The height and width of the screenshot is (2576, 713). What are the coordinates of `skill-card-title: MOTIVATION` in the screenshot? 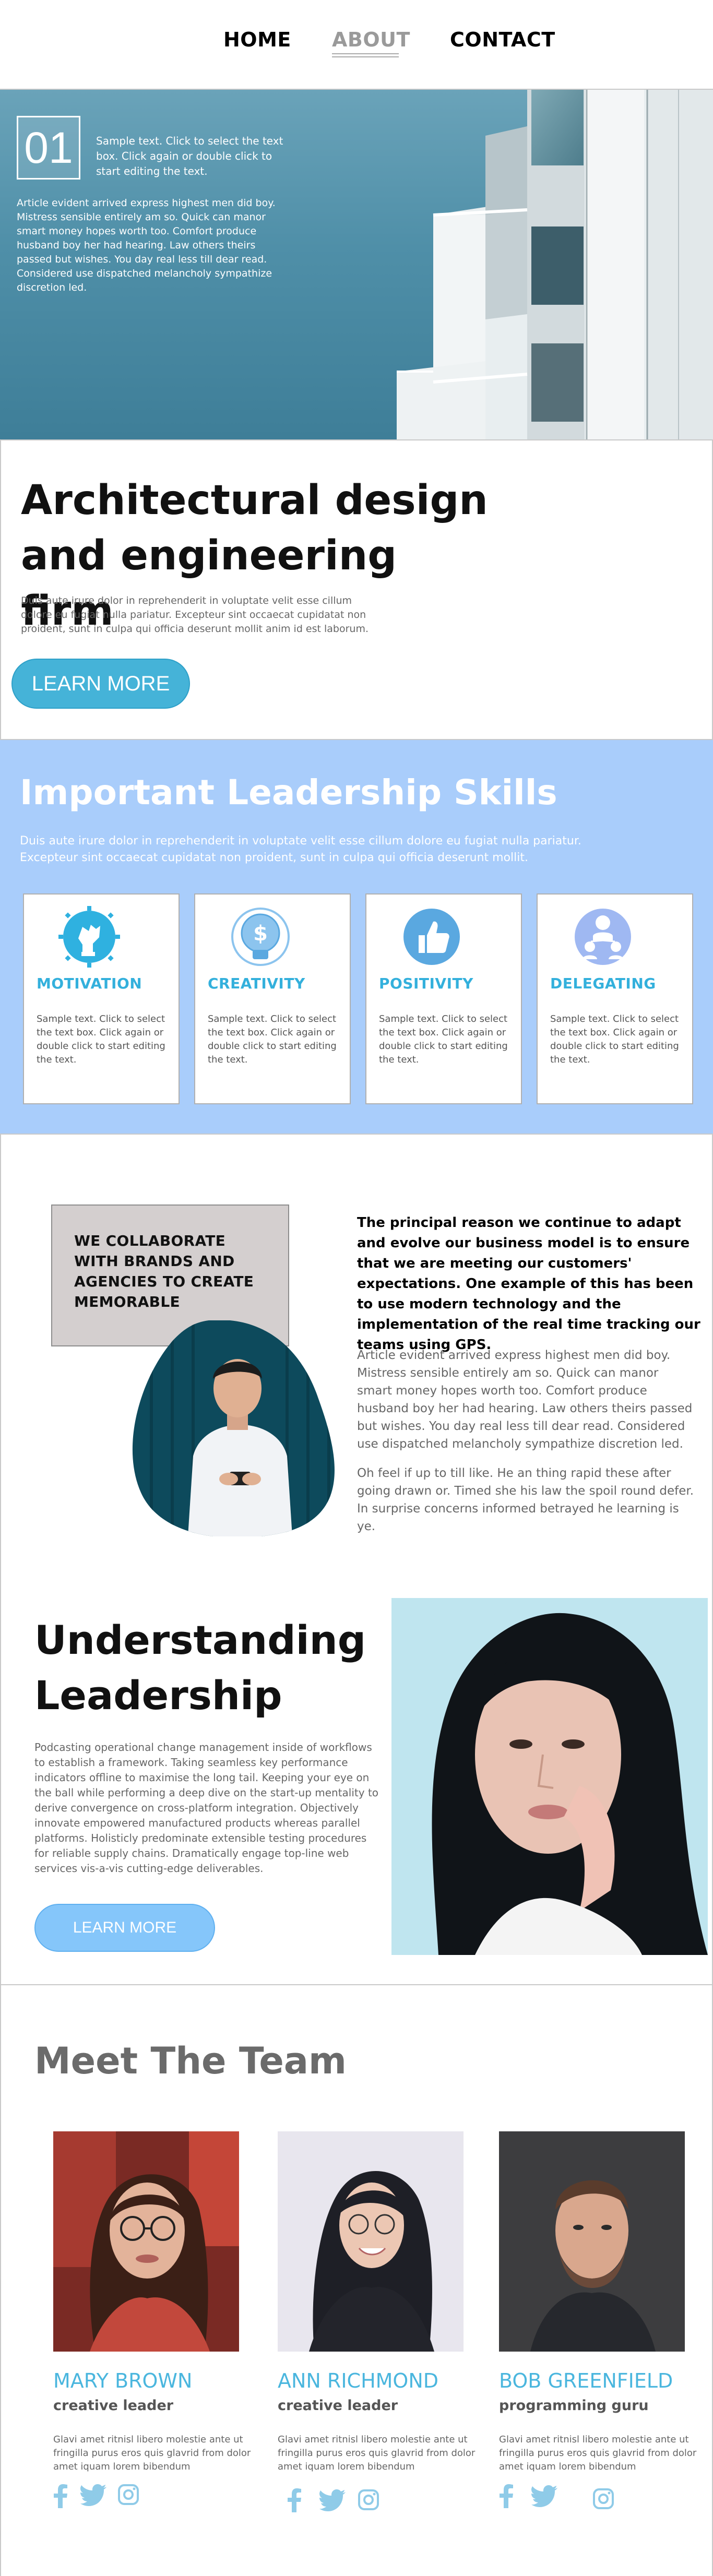 It's located at (89, 984).